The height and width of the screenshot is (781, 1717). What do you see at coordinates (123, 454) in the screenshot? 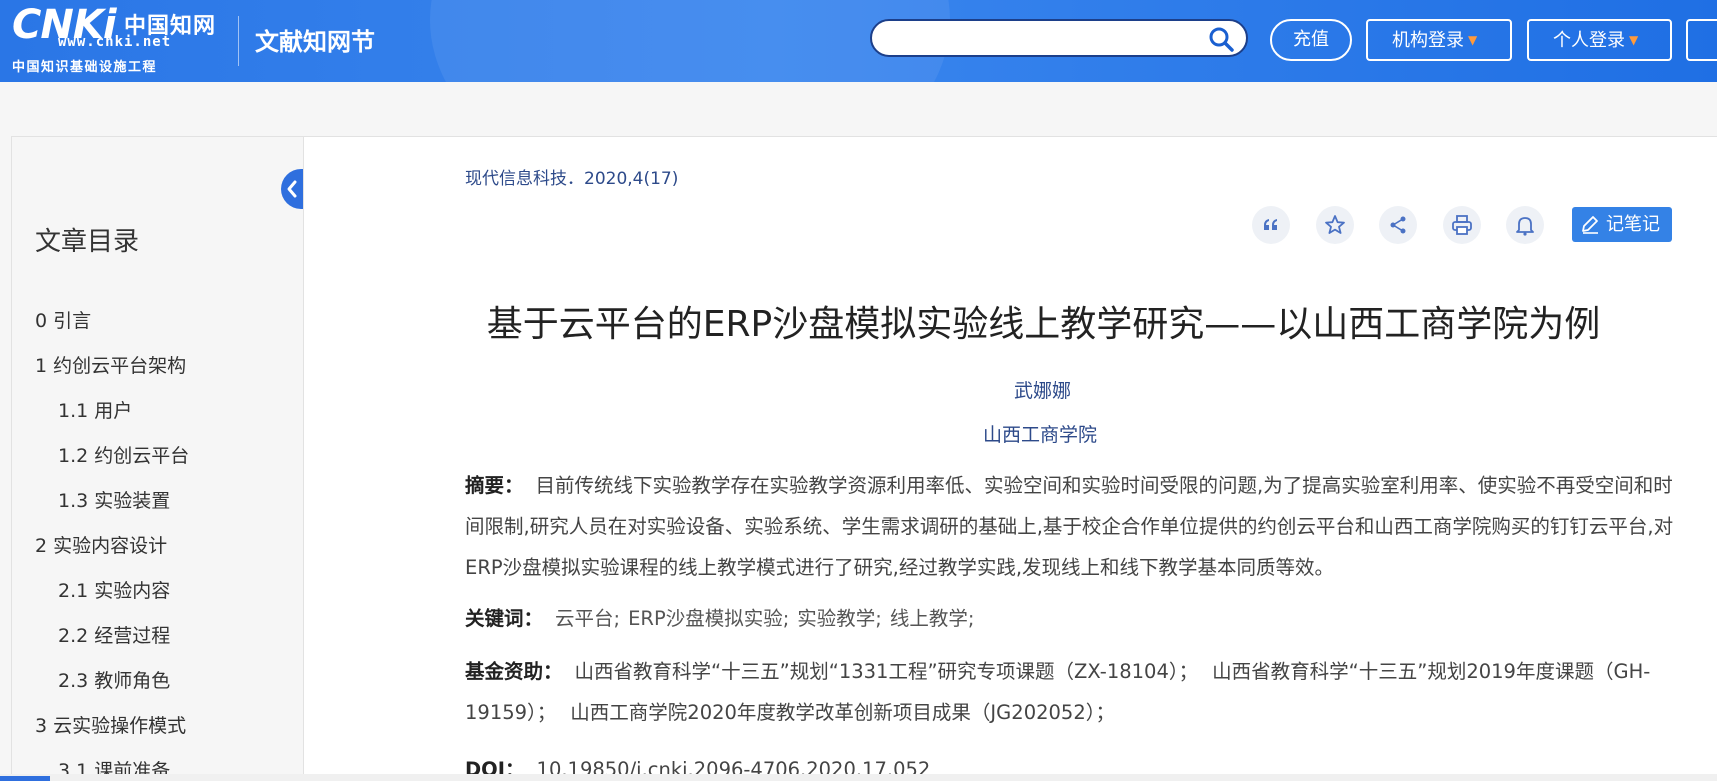
I see `toc-item: 1.2 约创云平台` at bounding box center [123, 454].